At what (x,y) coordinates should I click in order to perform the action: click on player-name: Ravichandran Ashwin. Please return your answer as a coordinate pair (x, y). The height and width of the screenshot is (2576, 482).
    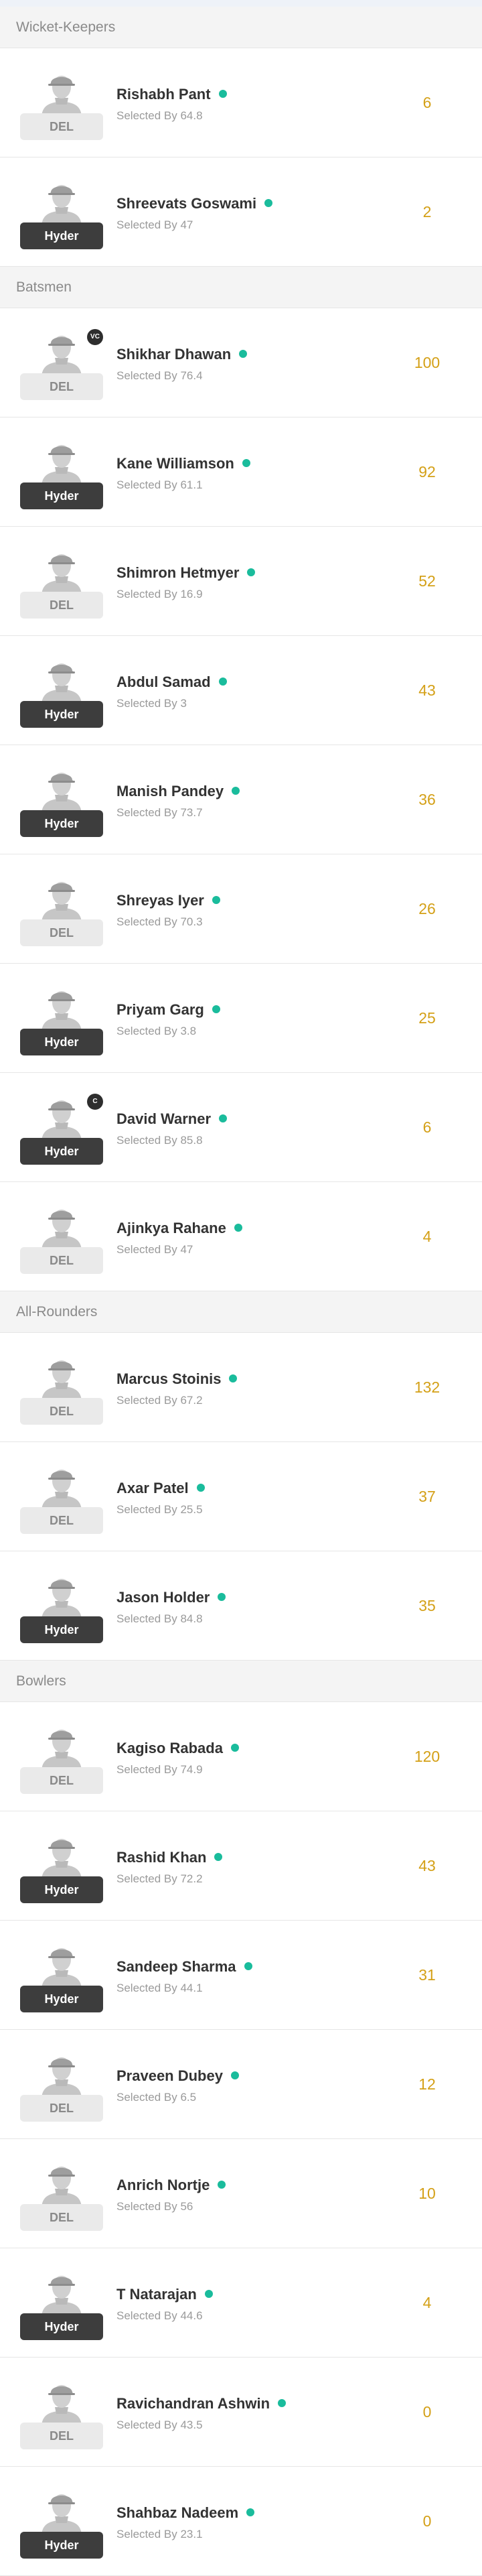
    Looking at the image, I should click on (193, 2403).